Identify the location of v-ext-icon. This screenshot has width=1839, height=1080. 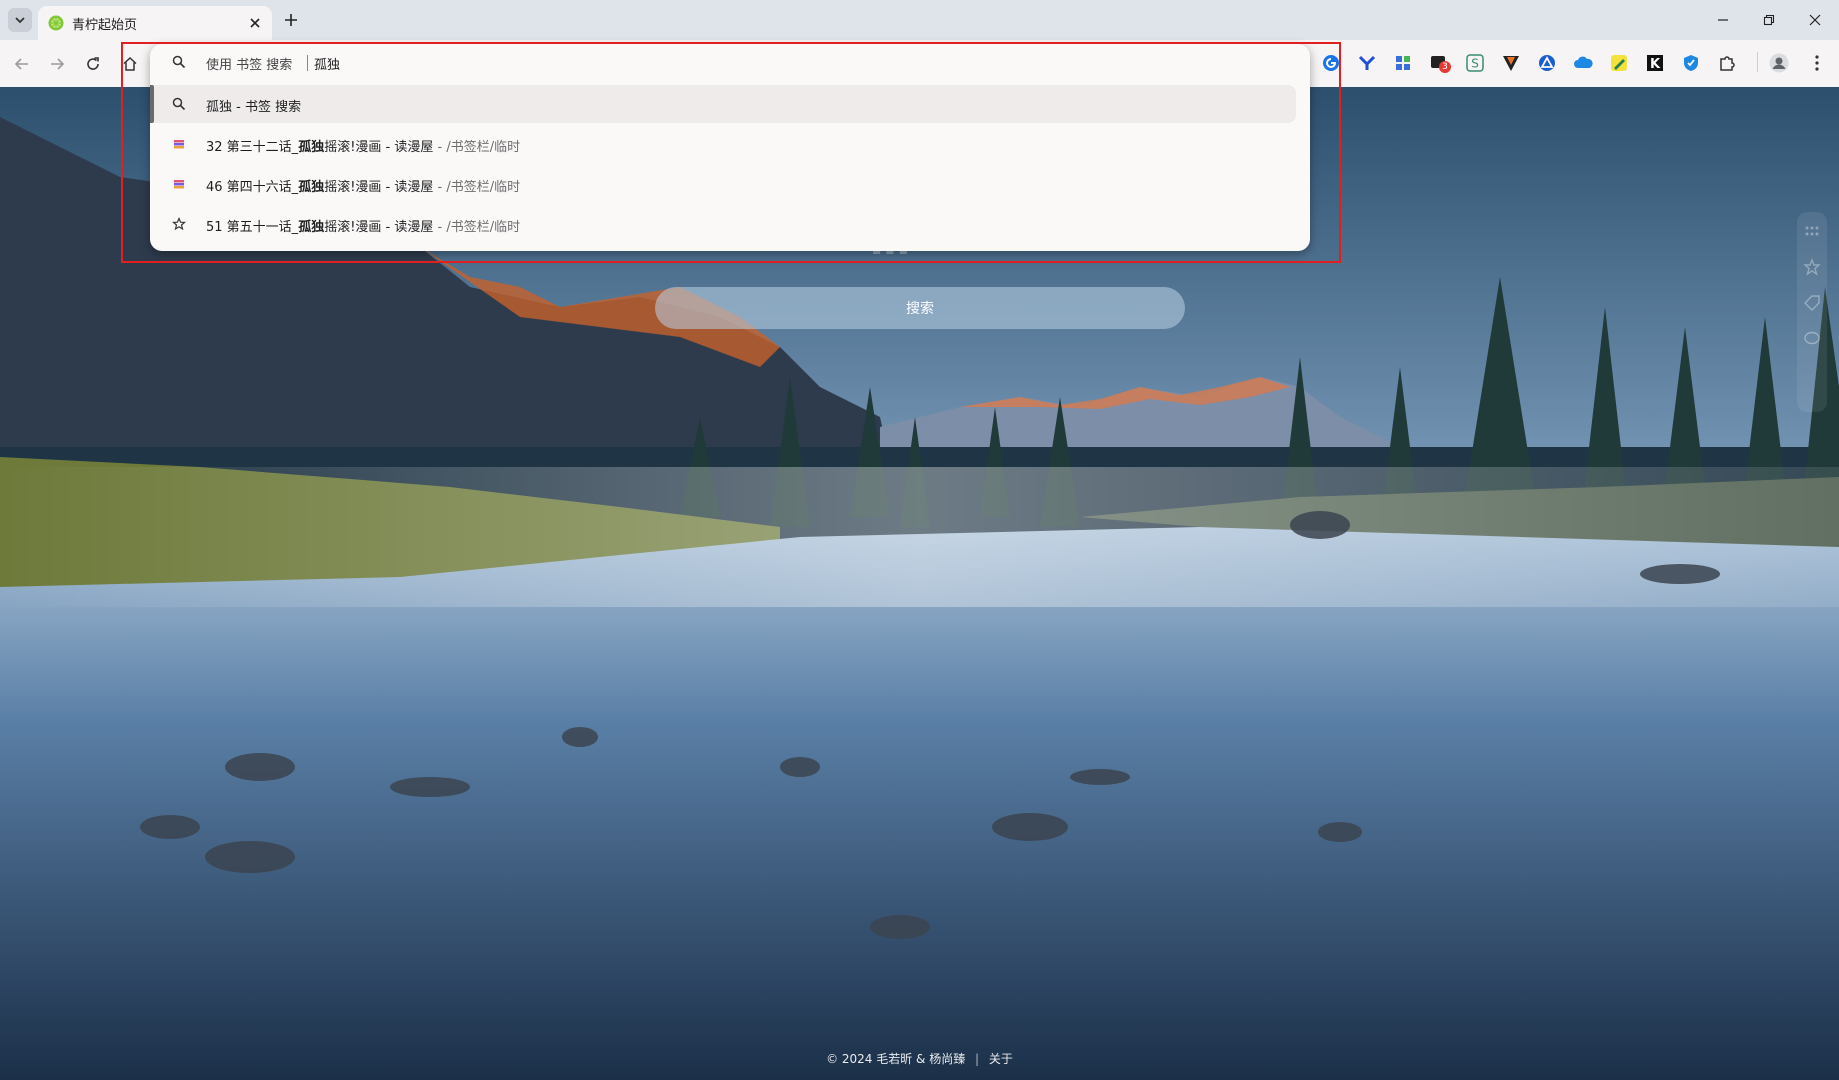
(1511, 63).